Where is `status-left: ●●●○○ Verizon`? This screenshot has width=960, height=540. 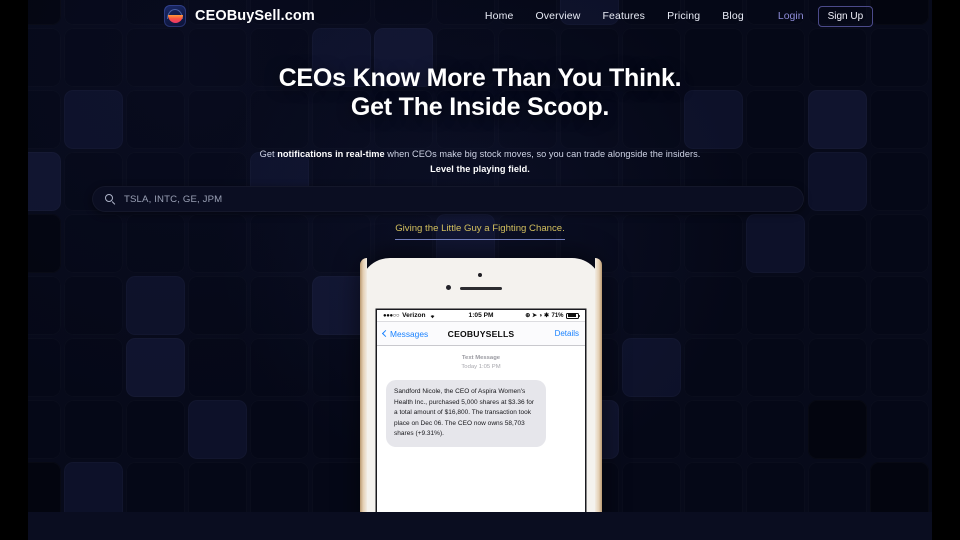 status-left: ●●●○○ Verizon is located at coordinates (426, 315).